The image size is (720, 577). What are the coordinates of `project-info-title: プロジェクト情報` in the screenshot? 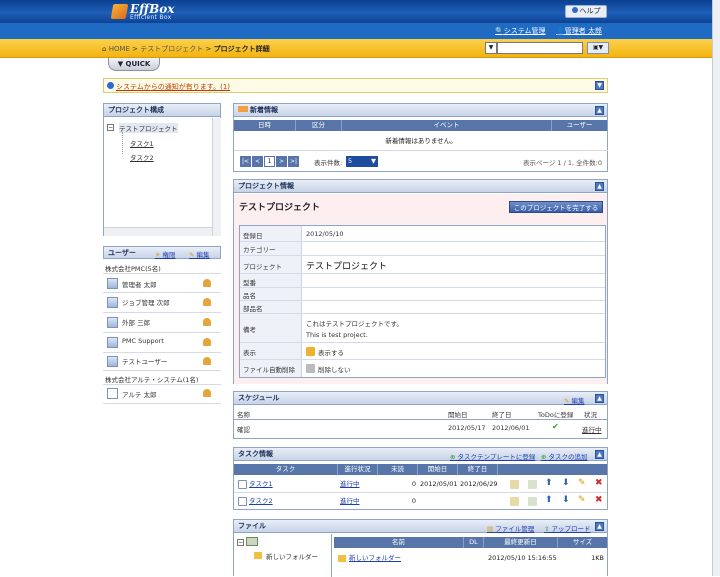 It's located at (420, 186).